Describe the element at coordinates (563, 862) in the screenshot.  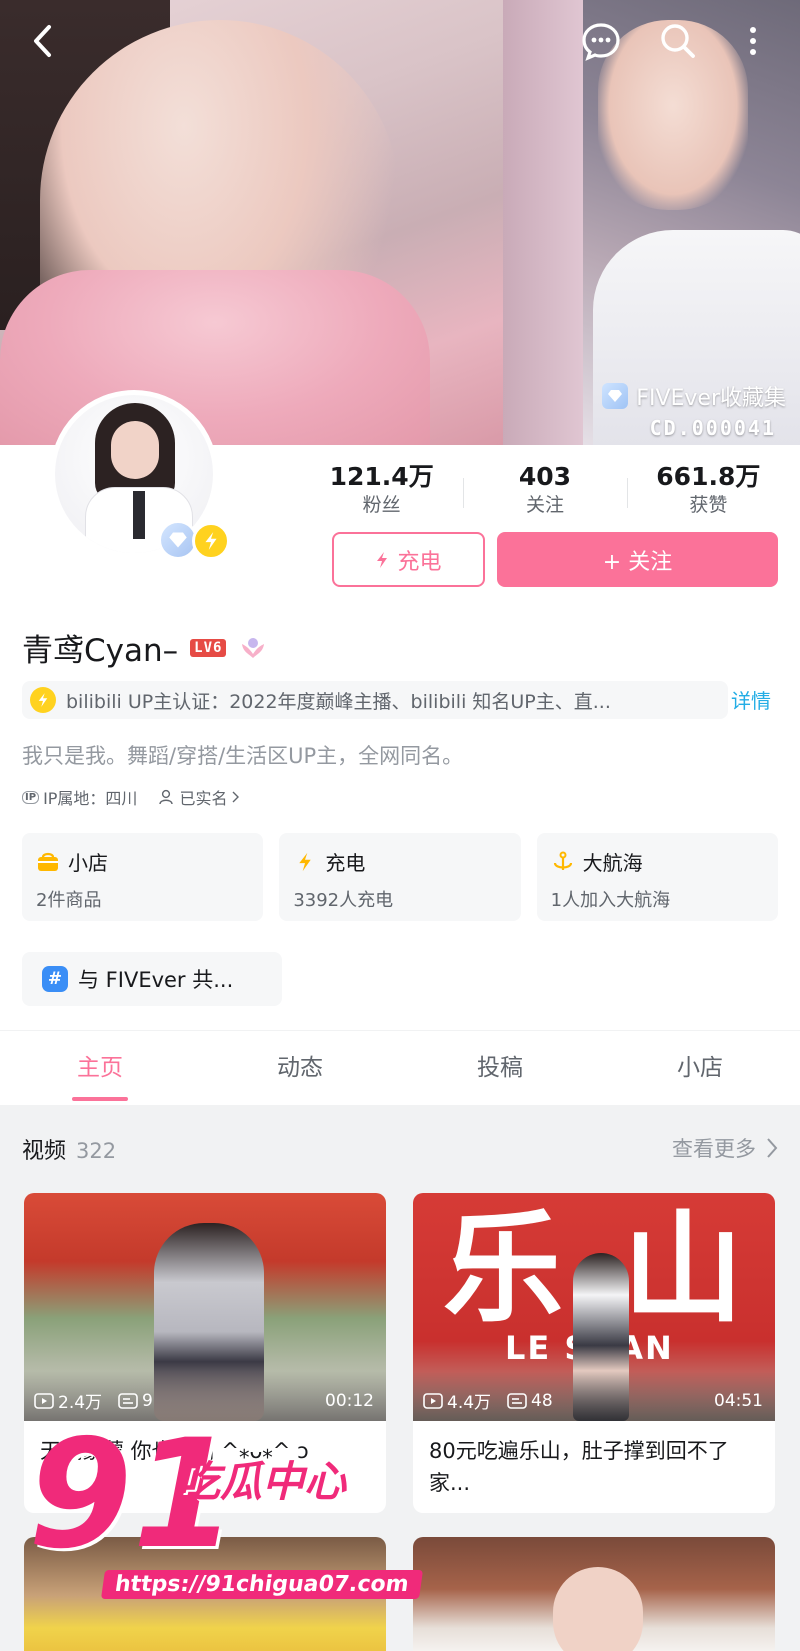
I see `anchor-icon` at that location.